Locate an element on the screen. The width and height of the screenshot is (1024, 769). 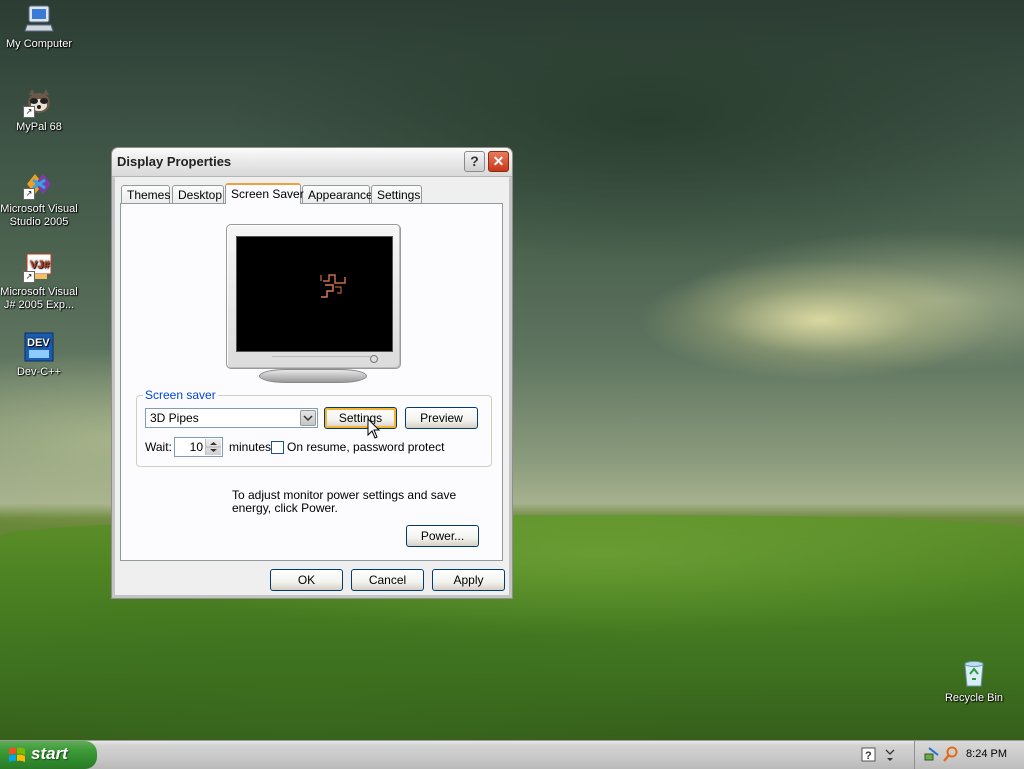
wait-label: Wait: is located at coordinates (158, 447).